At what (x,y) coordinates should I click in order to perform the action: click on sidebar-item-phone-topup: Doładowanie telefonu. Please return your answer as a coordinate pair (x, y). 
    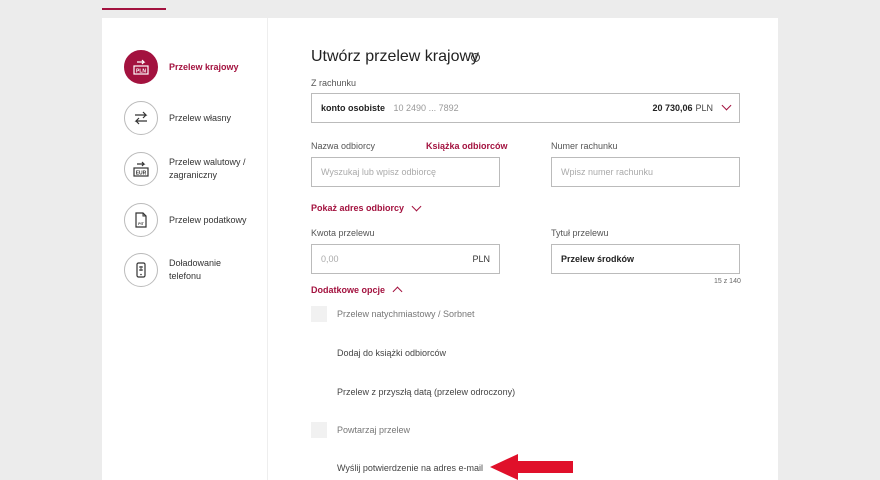
    Looking at the image, I should click on (188, 270).